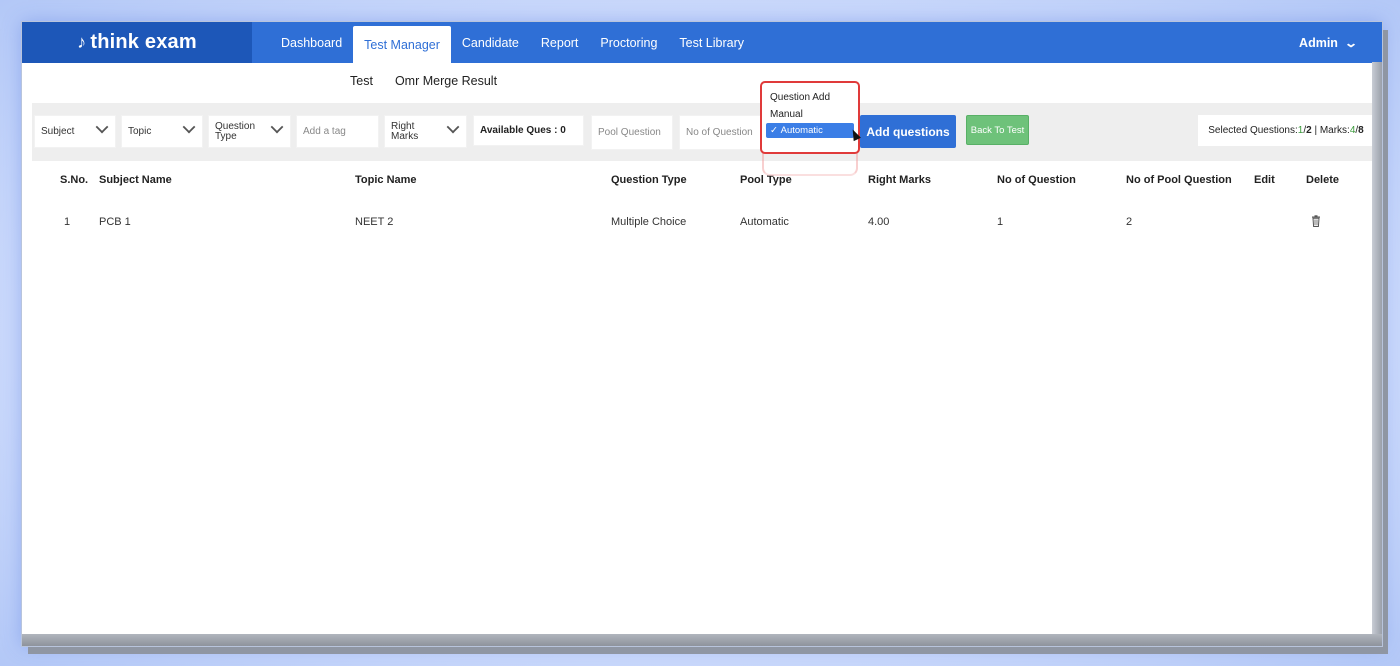 The width and height of the screenshot is (1400, 666). Describe the element at coordinates (490, 42) in the screenshot. I see `nav-candidate: Candidate` at that location.